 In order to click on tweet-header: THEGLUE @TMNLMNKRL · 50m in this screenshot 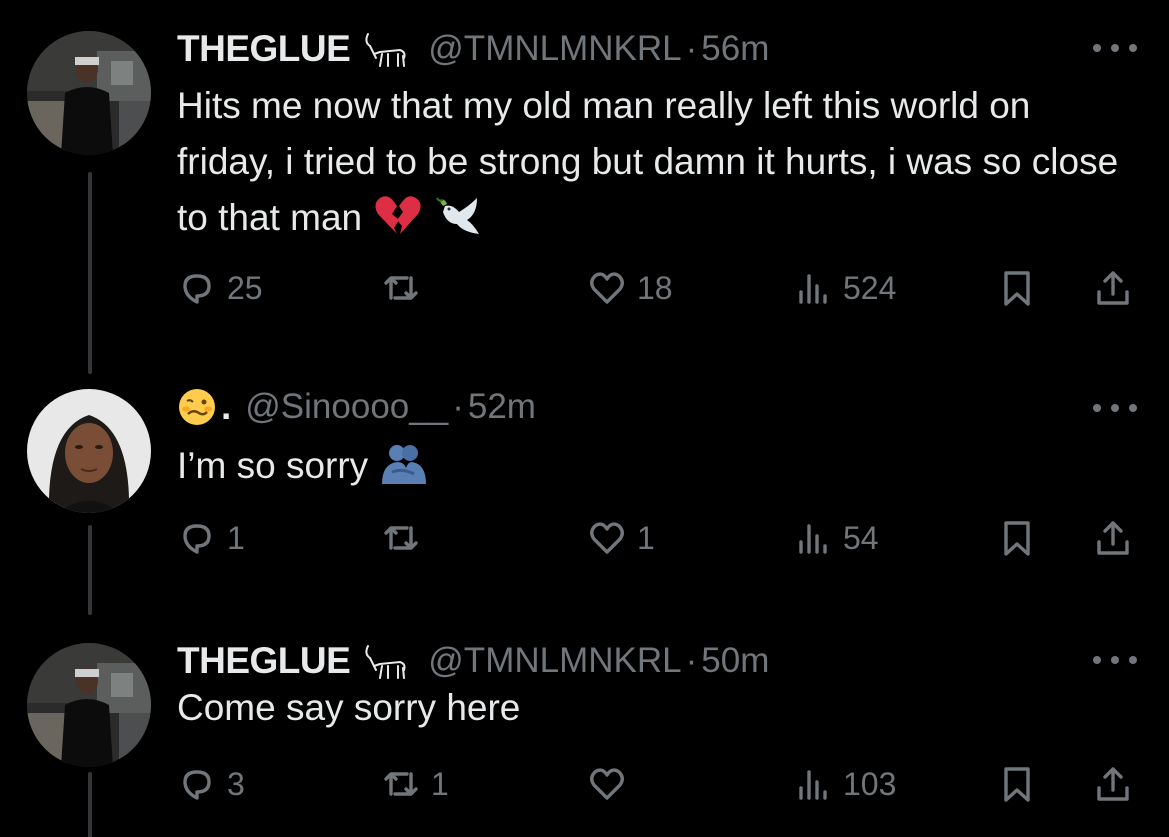, I will do `click(473, 661)`.